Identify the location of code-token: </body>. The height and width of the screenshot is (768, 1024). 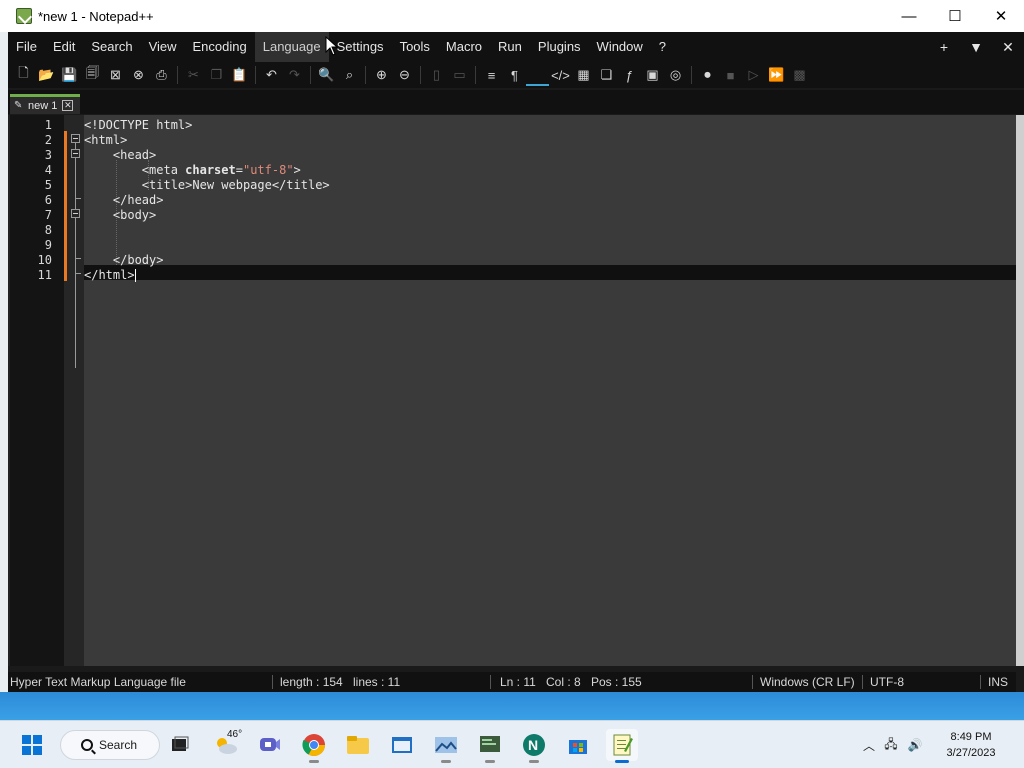
(138, 260).